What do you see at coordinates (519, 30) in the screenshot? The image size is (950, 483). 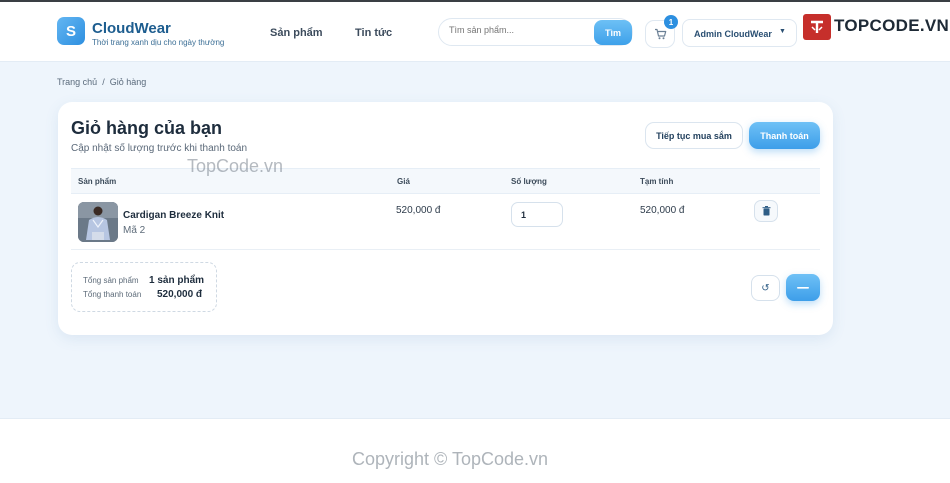 I see `search-input` at bounding box center [519, 30].